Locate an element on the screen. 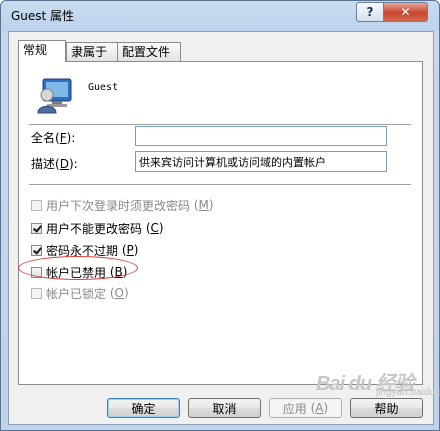 Image resolution: width=440 pixels, height=431 pixels. apply-label: 应用 is located at coordinates (294, 408).